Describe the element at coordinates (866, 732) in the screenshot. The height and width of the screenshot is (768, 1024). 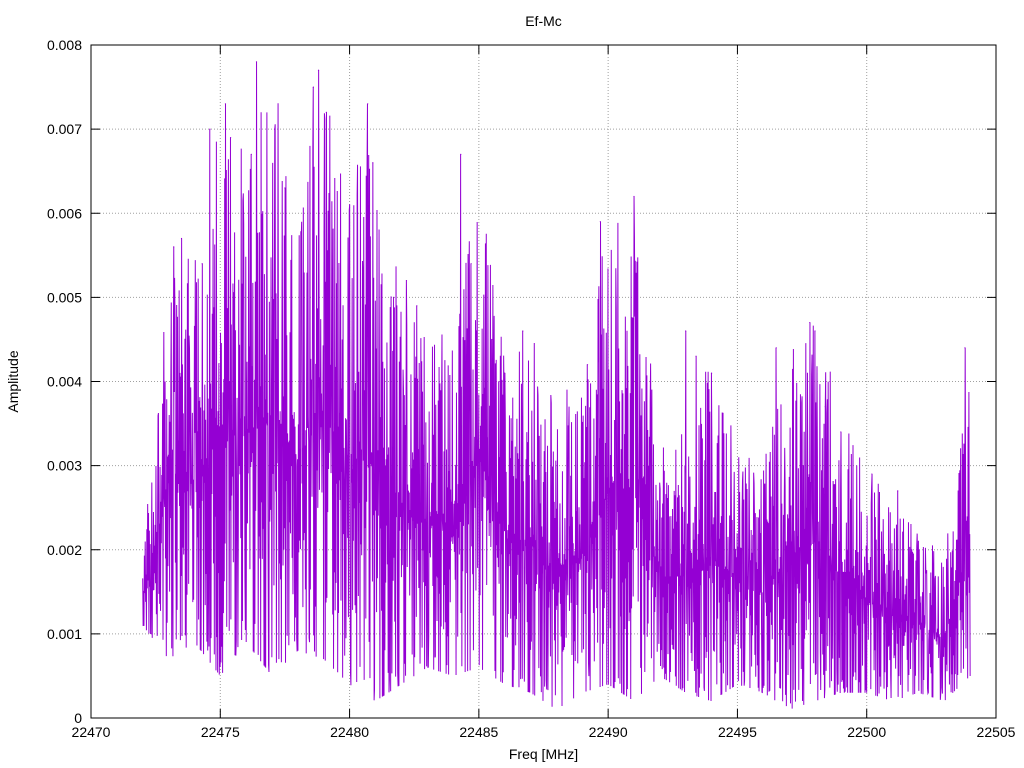
I see `x-tick-label: 22500` at that location.